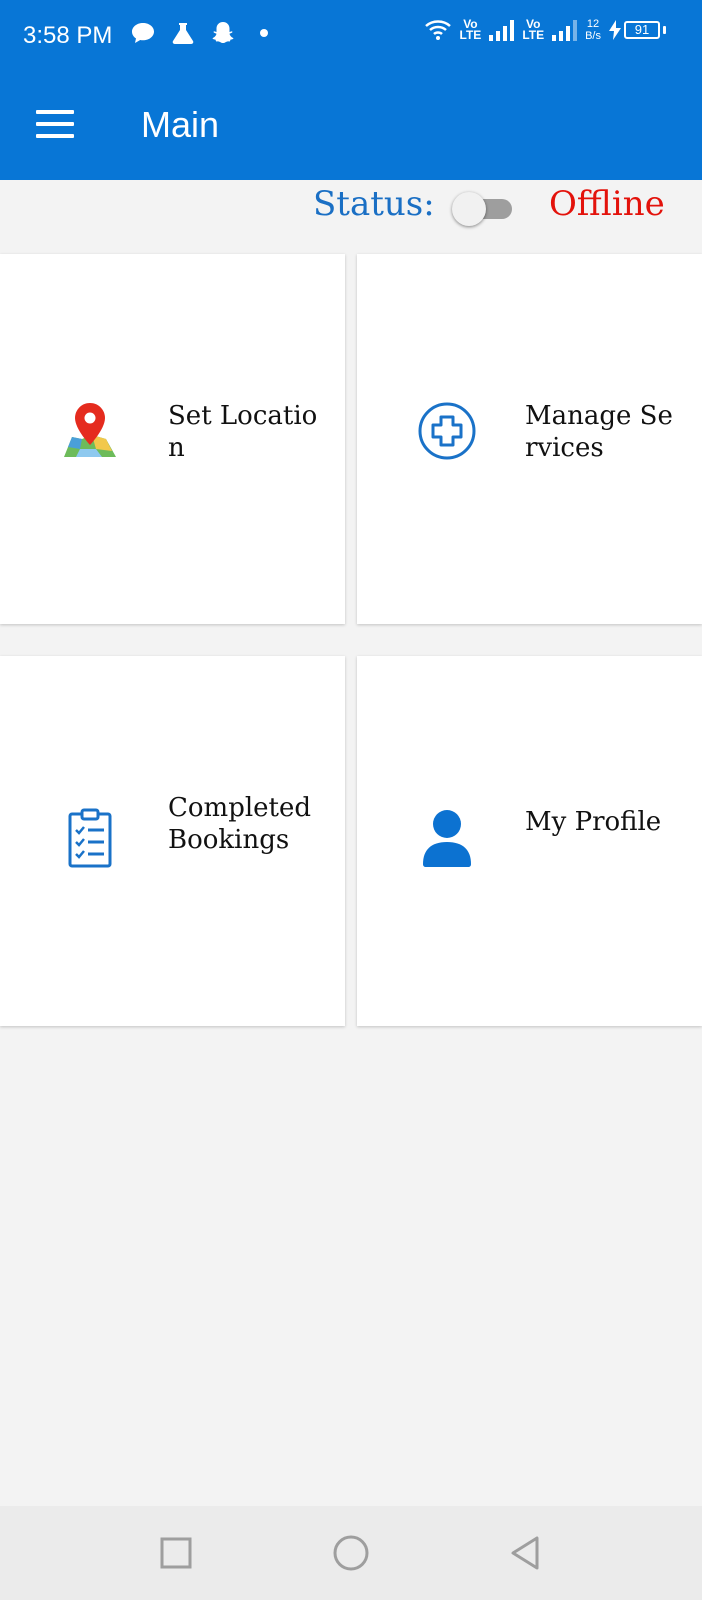 This screenshot has width=702, height=1600. What do you see at coordinates (593, 30) in the screenshot?
I see `network-speed: 12 B/s` at bounding box center [593, 30].